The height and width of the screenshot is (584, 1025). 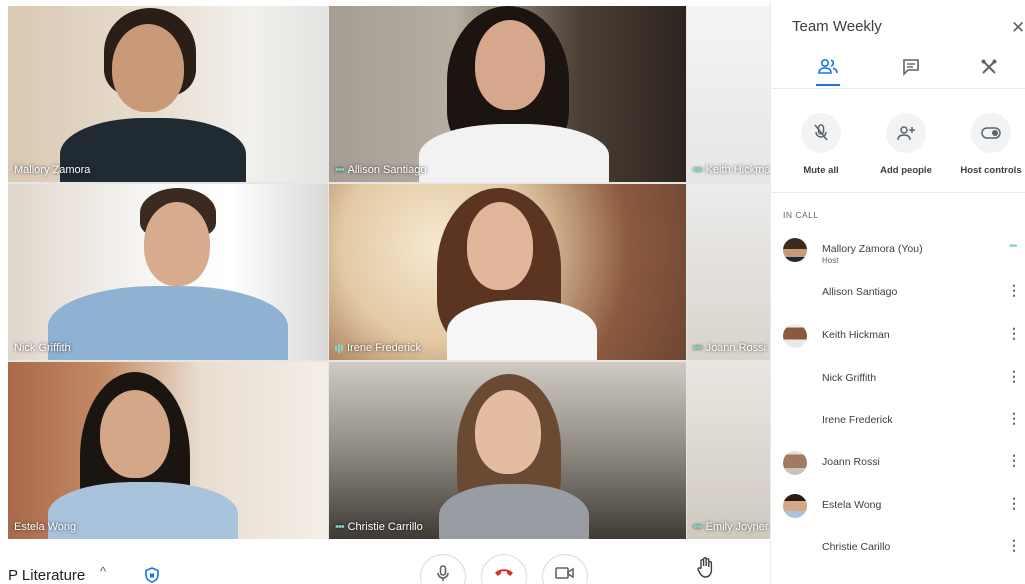 I want to click on tile-name-label: ••• Allison Santiago, so click(x=380, y=170).